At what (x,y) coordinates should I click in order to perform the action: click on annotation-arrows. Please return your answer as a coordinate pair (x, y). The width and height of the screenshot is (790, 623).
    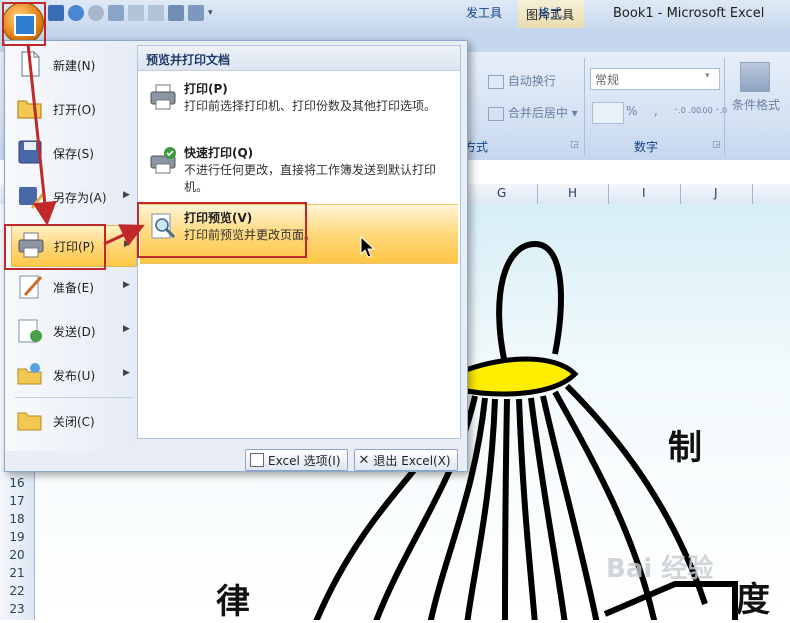
    Looking at the image, I should click on (85, 144).